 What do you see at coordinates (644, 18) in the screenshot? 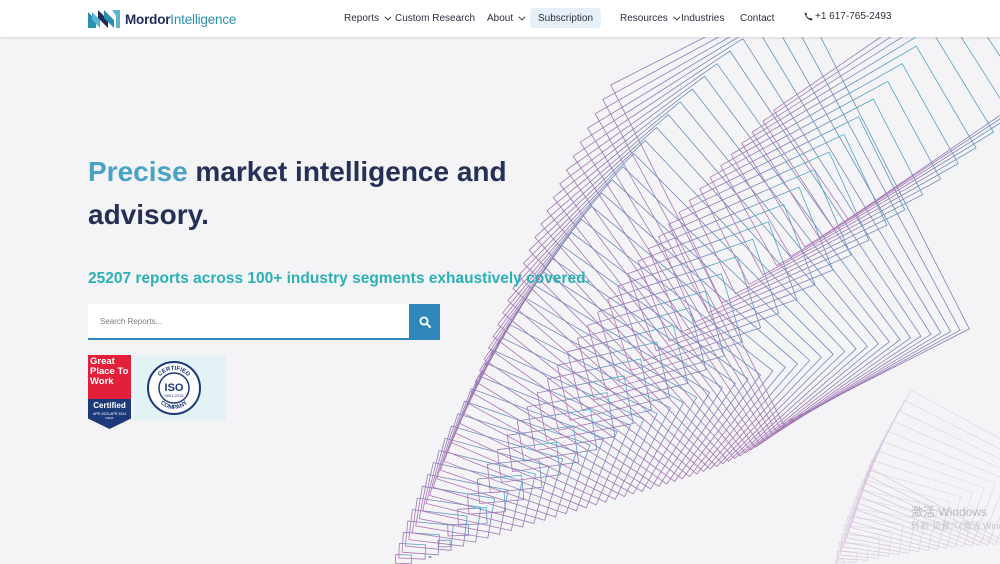
I see `nav-resources-label: Resources` at bounding box center [644, 18].